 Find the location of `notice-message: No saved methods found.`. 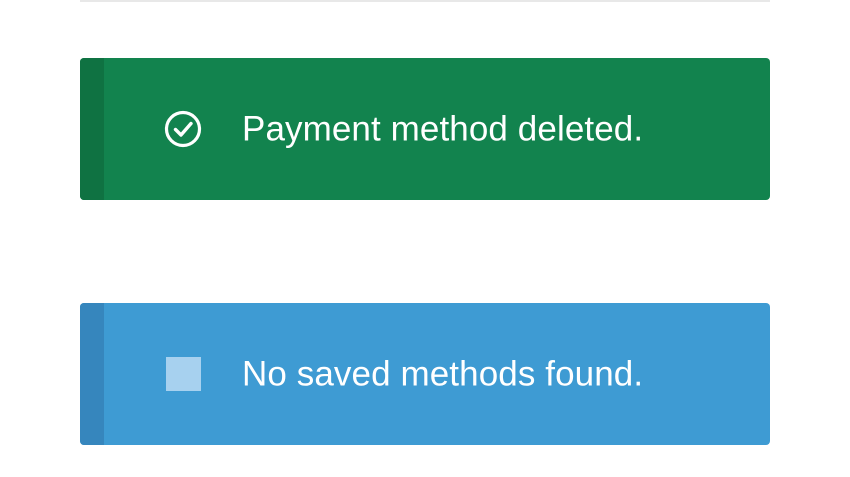

notice-message: No saved methods found. is located at coordinates (443, 374).